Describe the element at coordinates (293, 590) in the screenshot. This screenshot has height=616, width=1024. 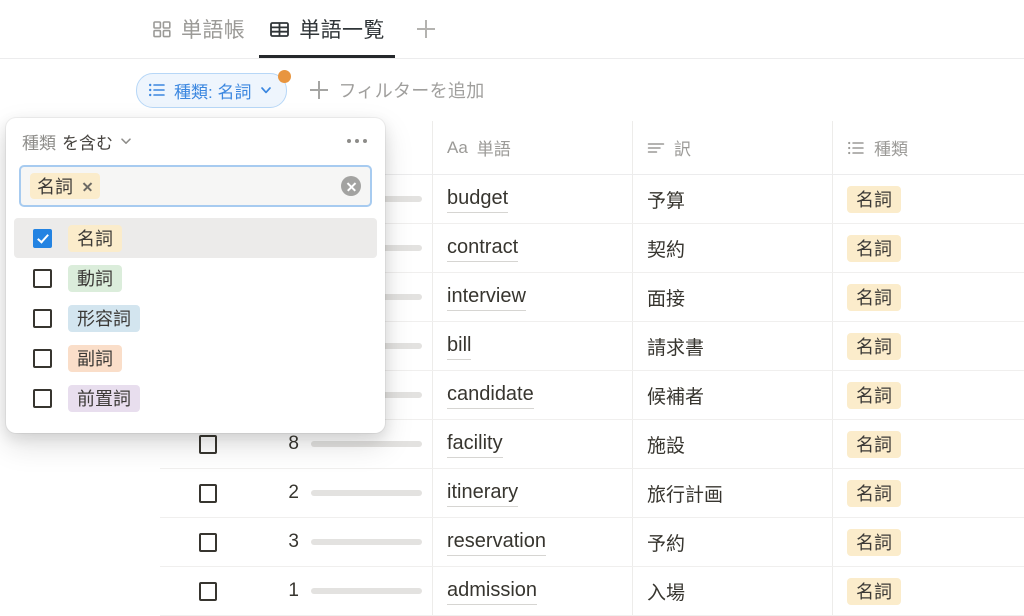
I see `row-count-value: 1` at that location.